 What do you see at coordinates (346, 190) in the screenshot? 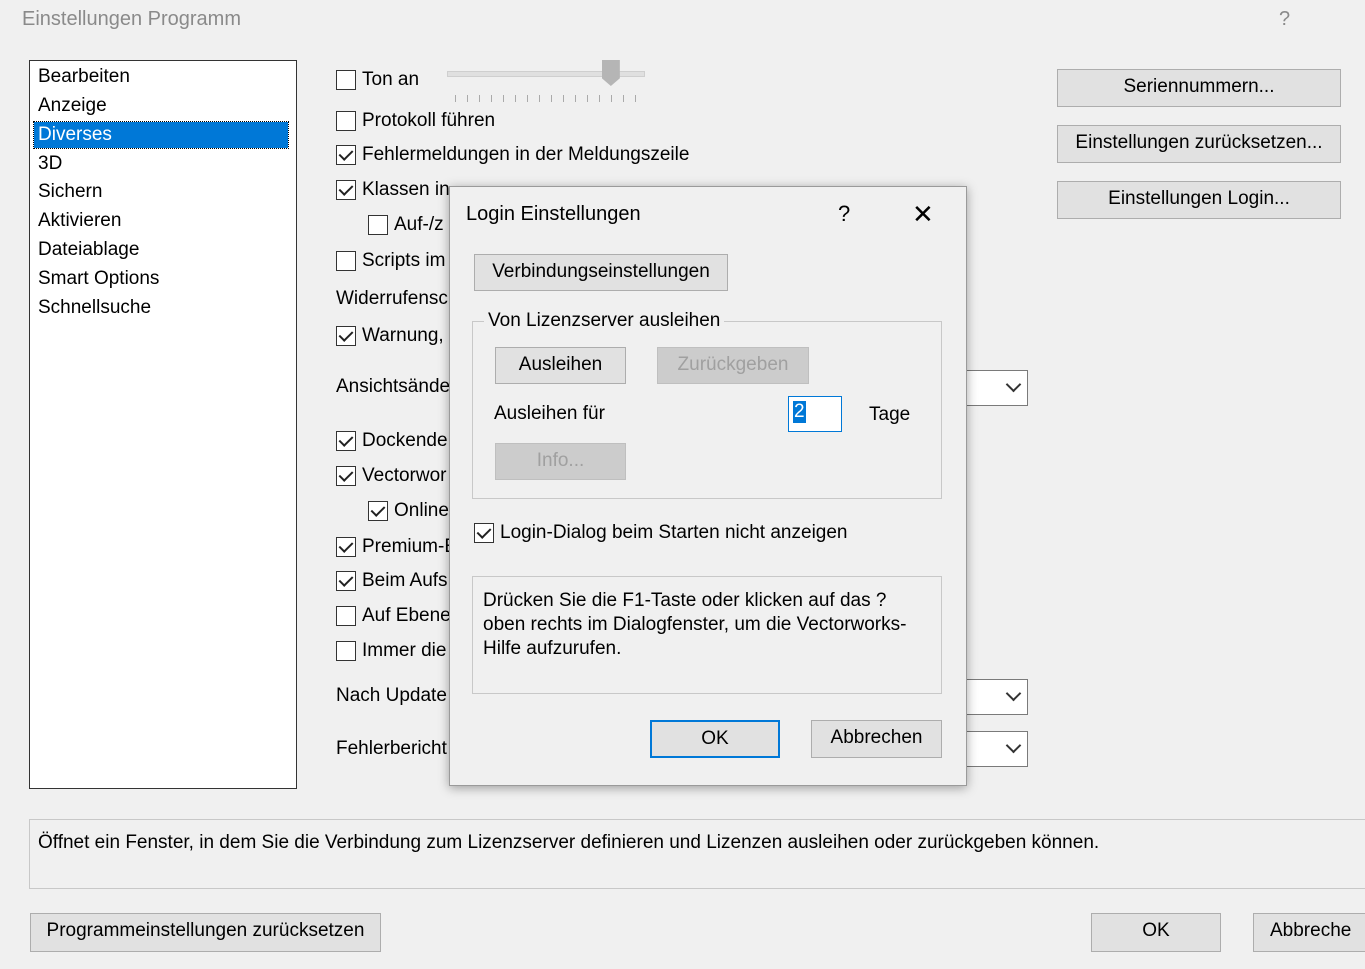
I see `klassen-checkbox` at bounding box center [346, 190].